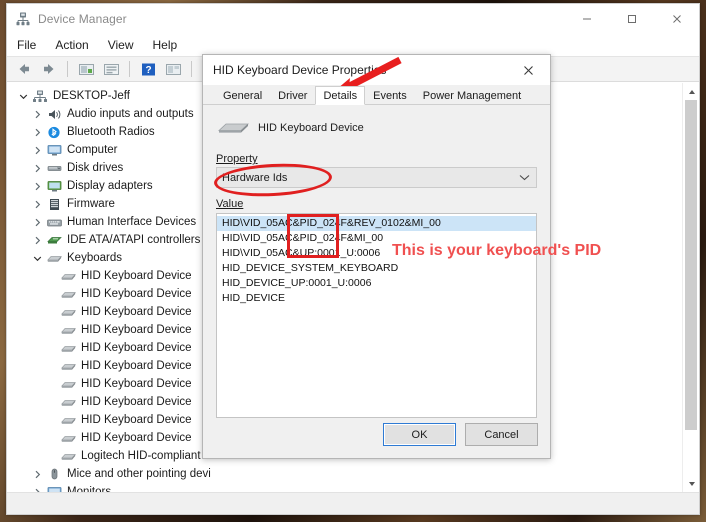 The height and width of the screenshot is (522, 706). I want to click on dialog-titlebar: HID Keyboard Device Properties, so click(376, 70).